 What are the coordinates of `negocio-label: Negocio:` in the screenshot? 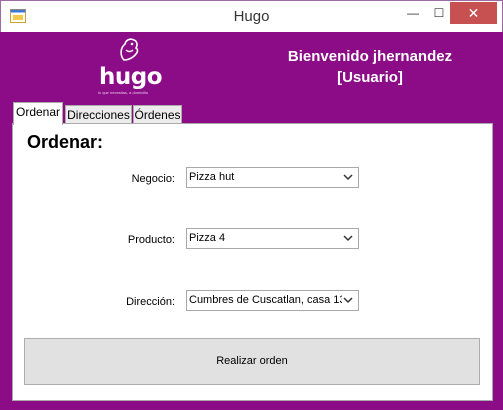 It's located at (153, 179).